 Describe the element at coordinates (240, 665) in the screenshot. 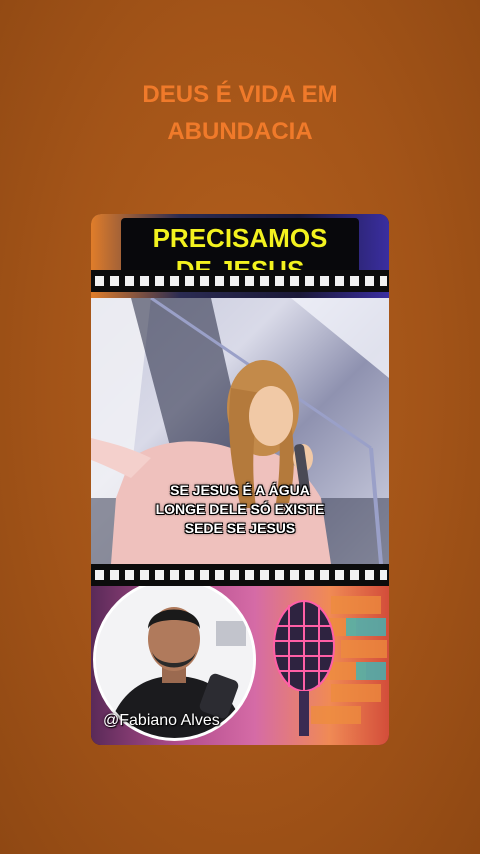

I see `creator-panel: @Fabiano Alves` at that location.